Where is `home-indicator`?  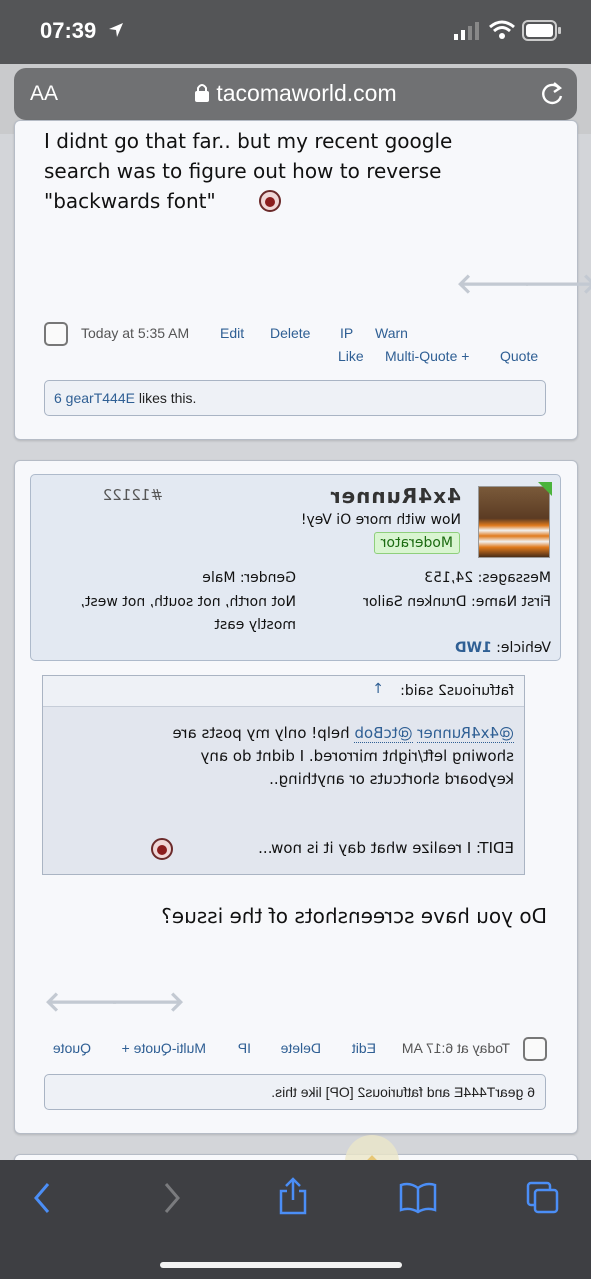 home-indicator is located at coordinates (281, 1265).